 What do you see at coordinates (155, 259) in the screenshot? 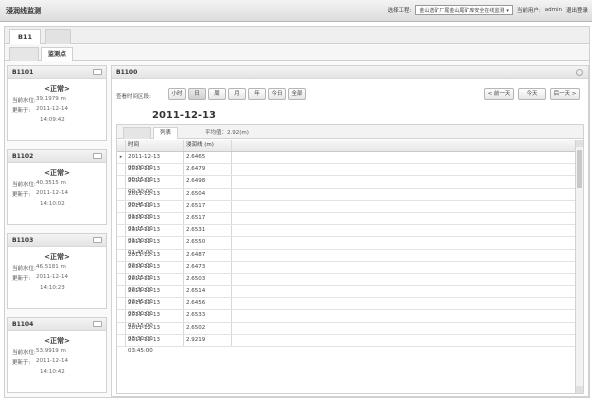
I see `cell-time: 2011-12-13 02:00:00` at bounding box center [155, 259].